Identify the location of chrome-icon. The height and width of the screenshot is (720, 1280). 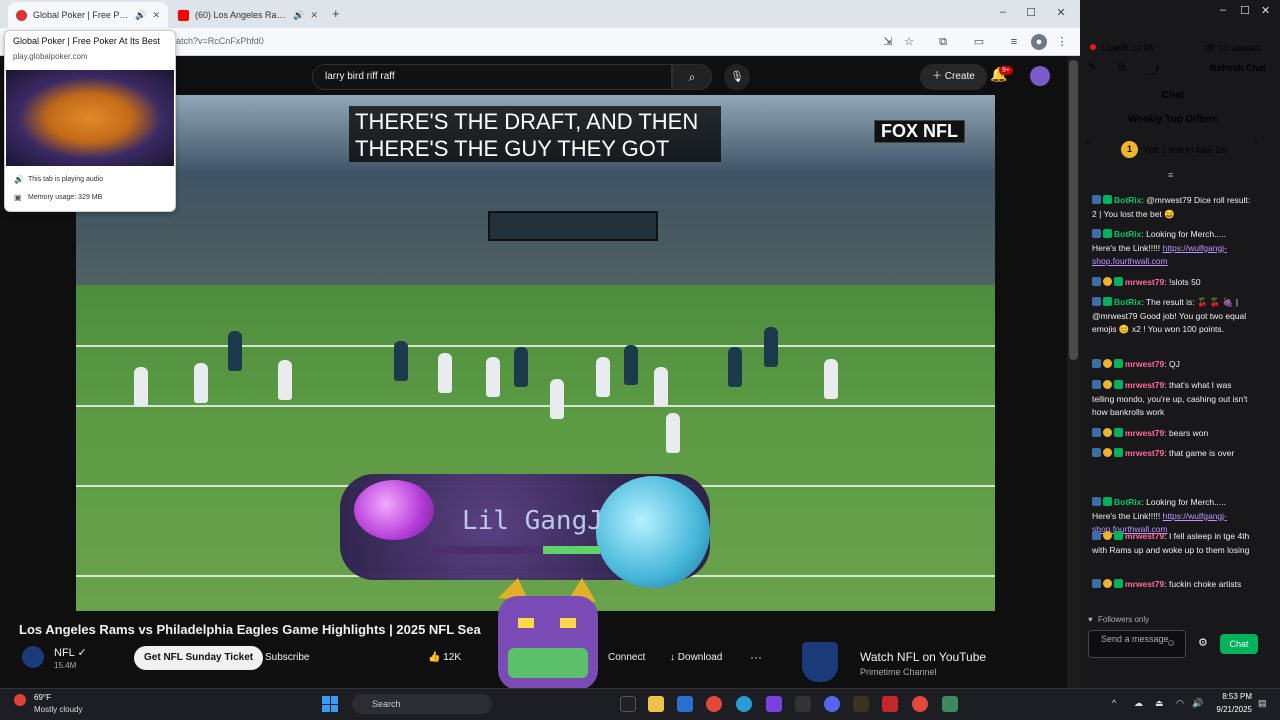
(714, 704).